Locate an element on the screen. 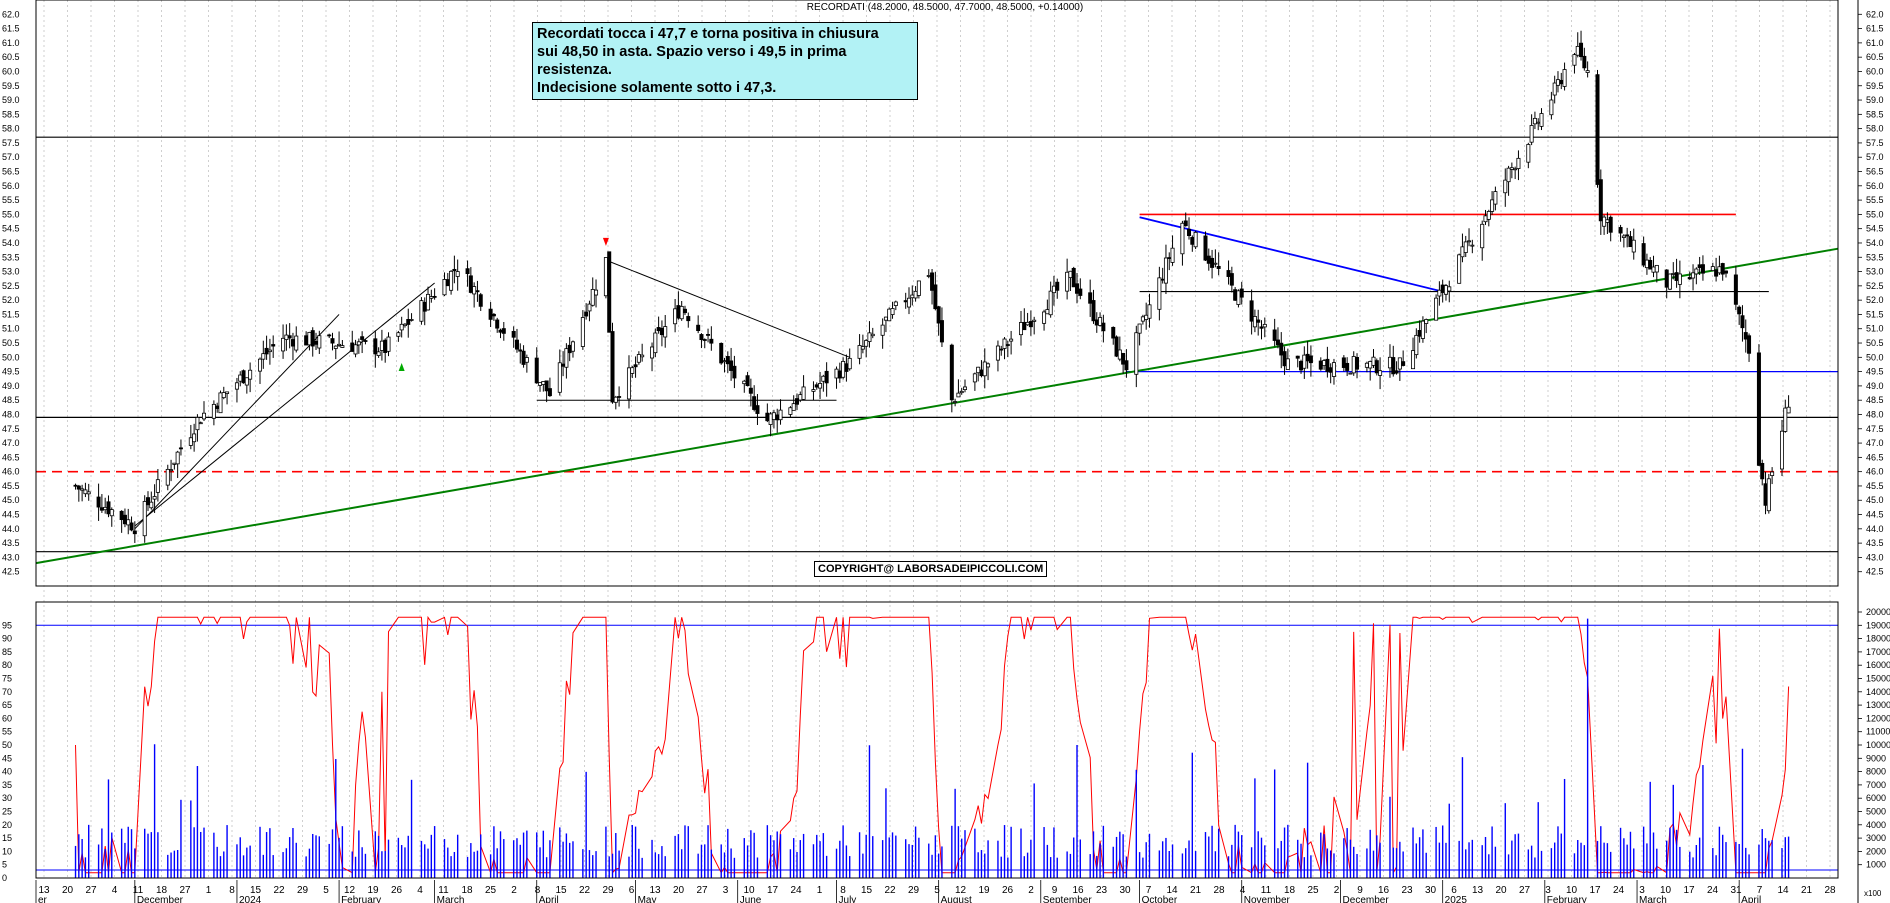 Image resolution: width=1890 pixels, height=903 pixels. x-month-label: April is located at coordinates (1751, 899).